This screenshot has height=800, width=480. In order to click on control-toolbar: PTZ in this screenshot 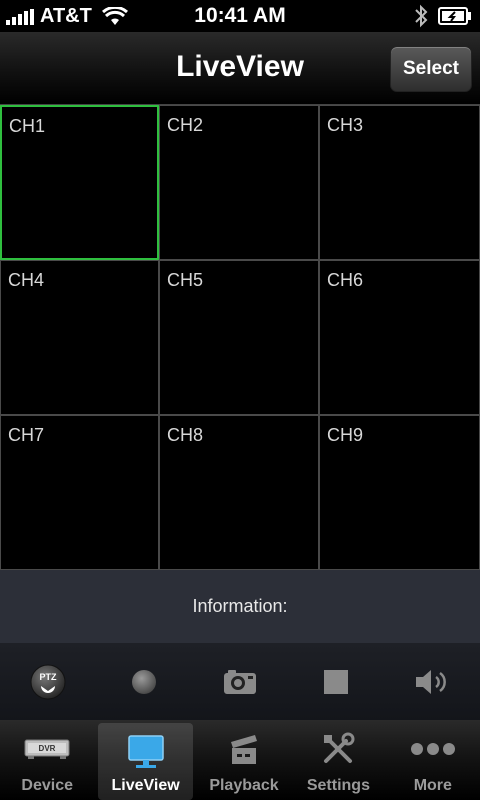, I will do `click(240, 681)`.